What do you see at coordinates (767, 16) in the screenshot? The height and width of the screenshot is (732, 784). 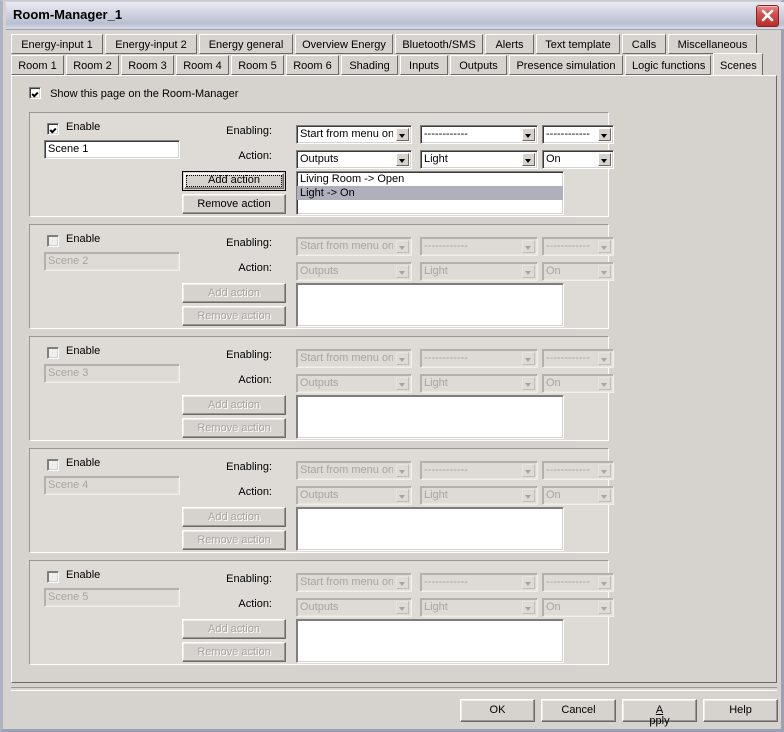 I see `close-icon` at bounding box center [767, 16].